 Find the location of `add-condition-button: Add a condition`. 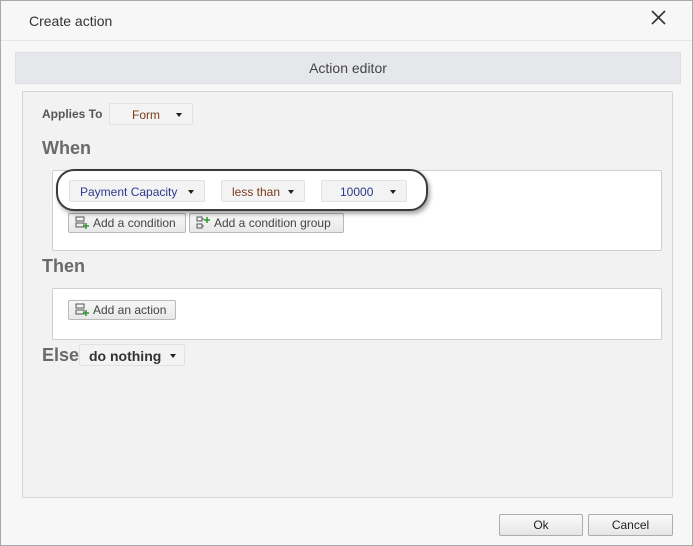

add-condition-button: Add a condition is located at coordinates (127, 223).